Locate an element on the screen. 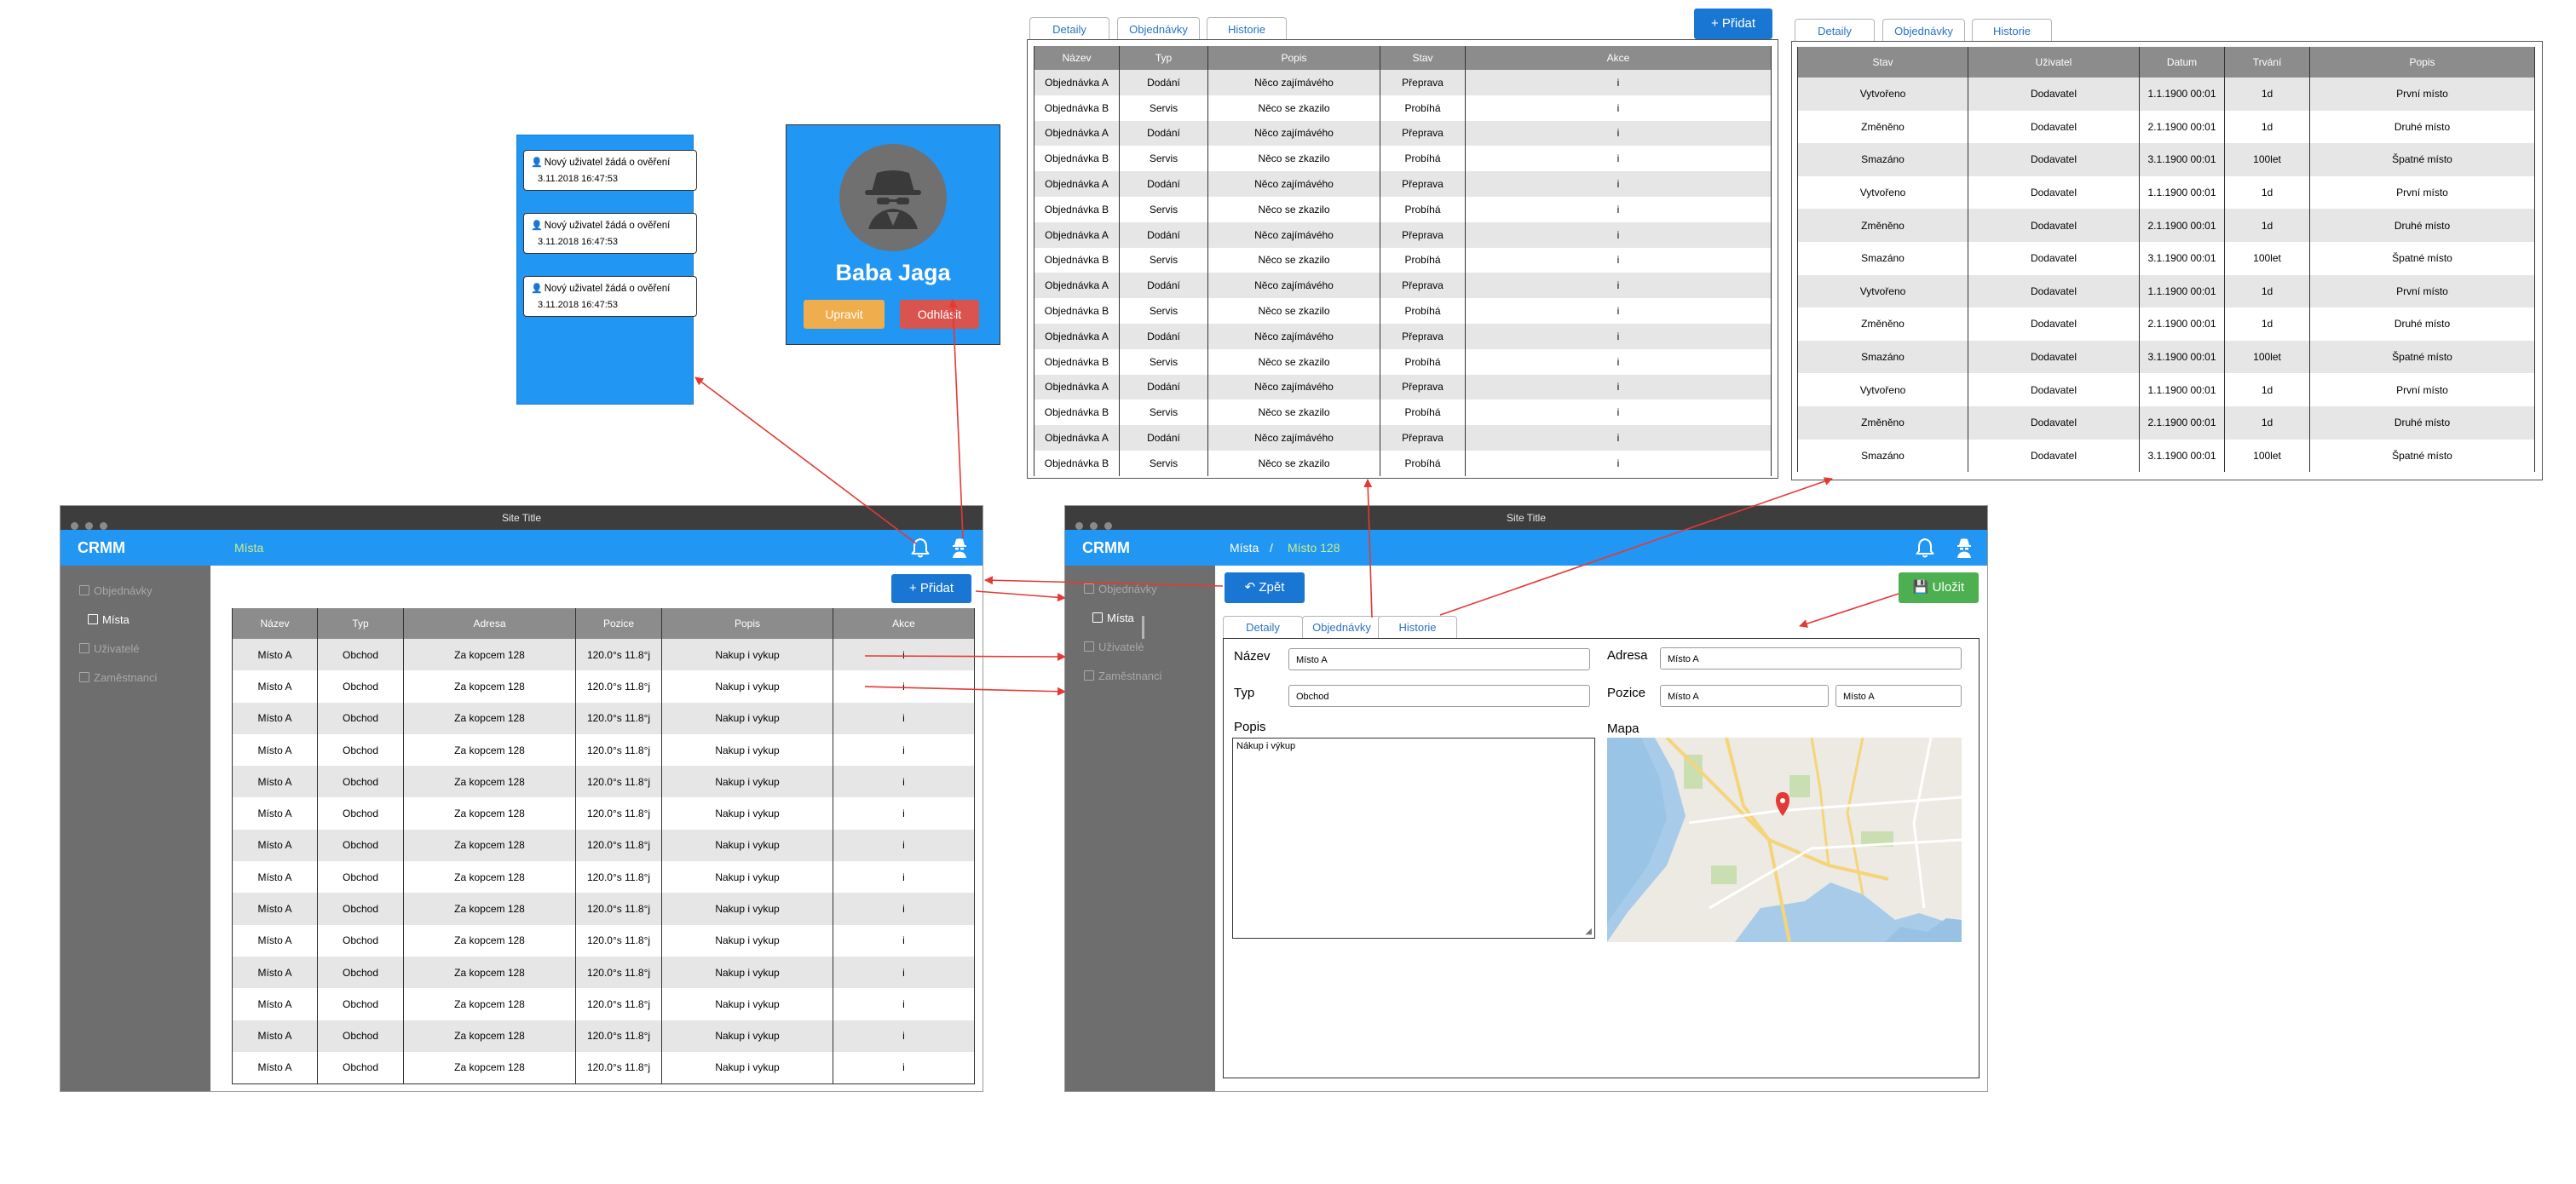  arrow-row1-to-detail is located at coordinates (965, 656).